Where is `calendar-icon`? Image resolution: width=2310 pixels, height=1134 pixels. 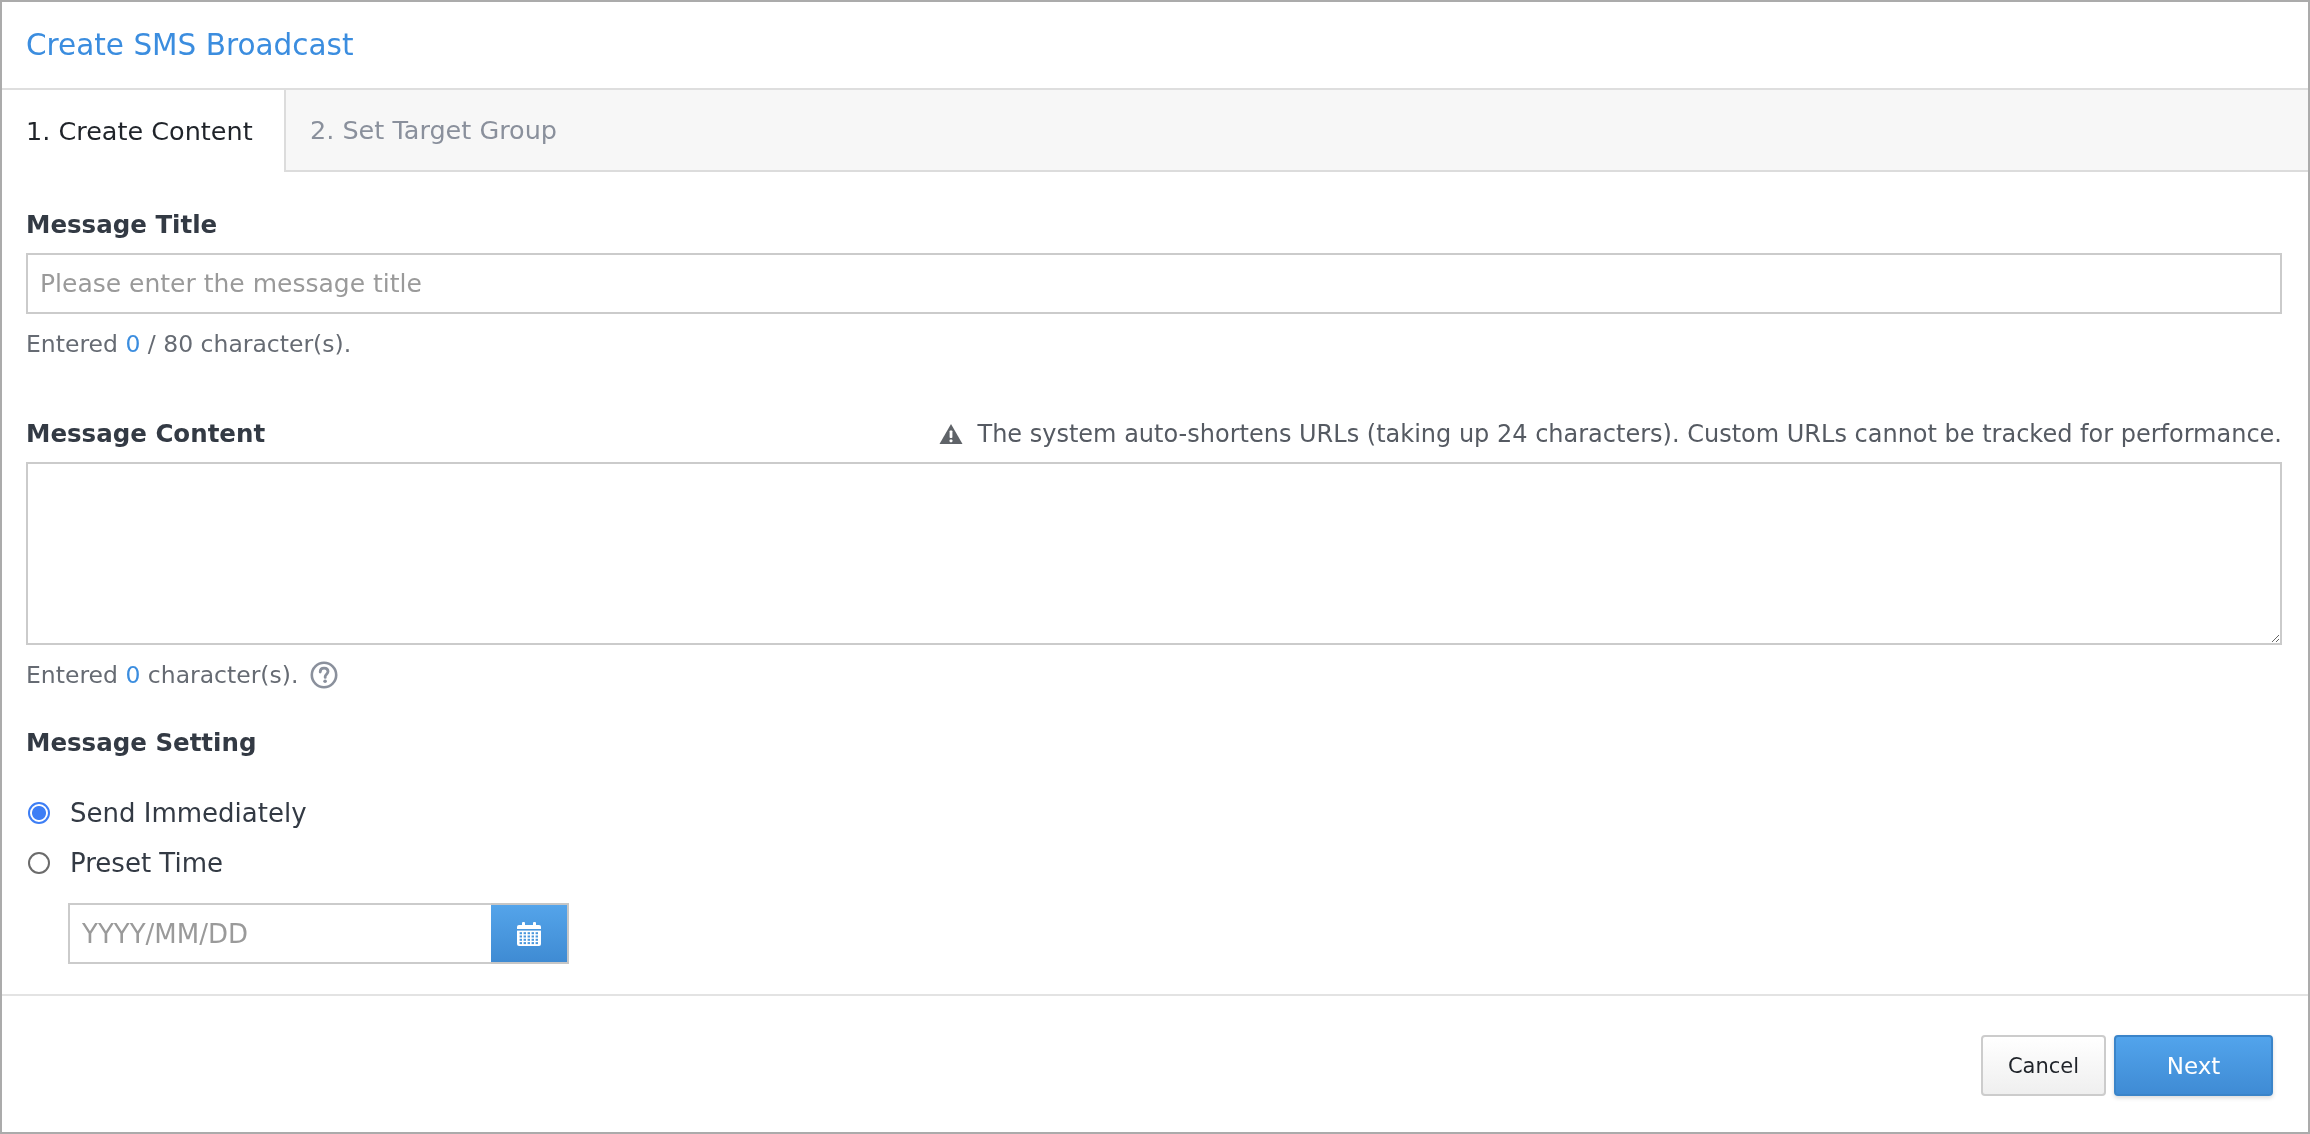
calendar-icon is located at coordinates (529, 933).